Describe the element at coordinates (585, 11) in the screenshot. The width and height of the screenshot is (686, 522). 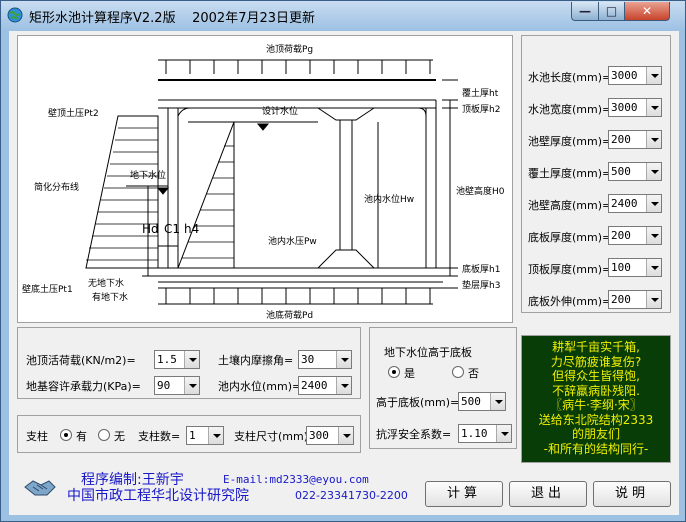
I see `minimize-button: —` at that location.